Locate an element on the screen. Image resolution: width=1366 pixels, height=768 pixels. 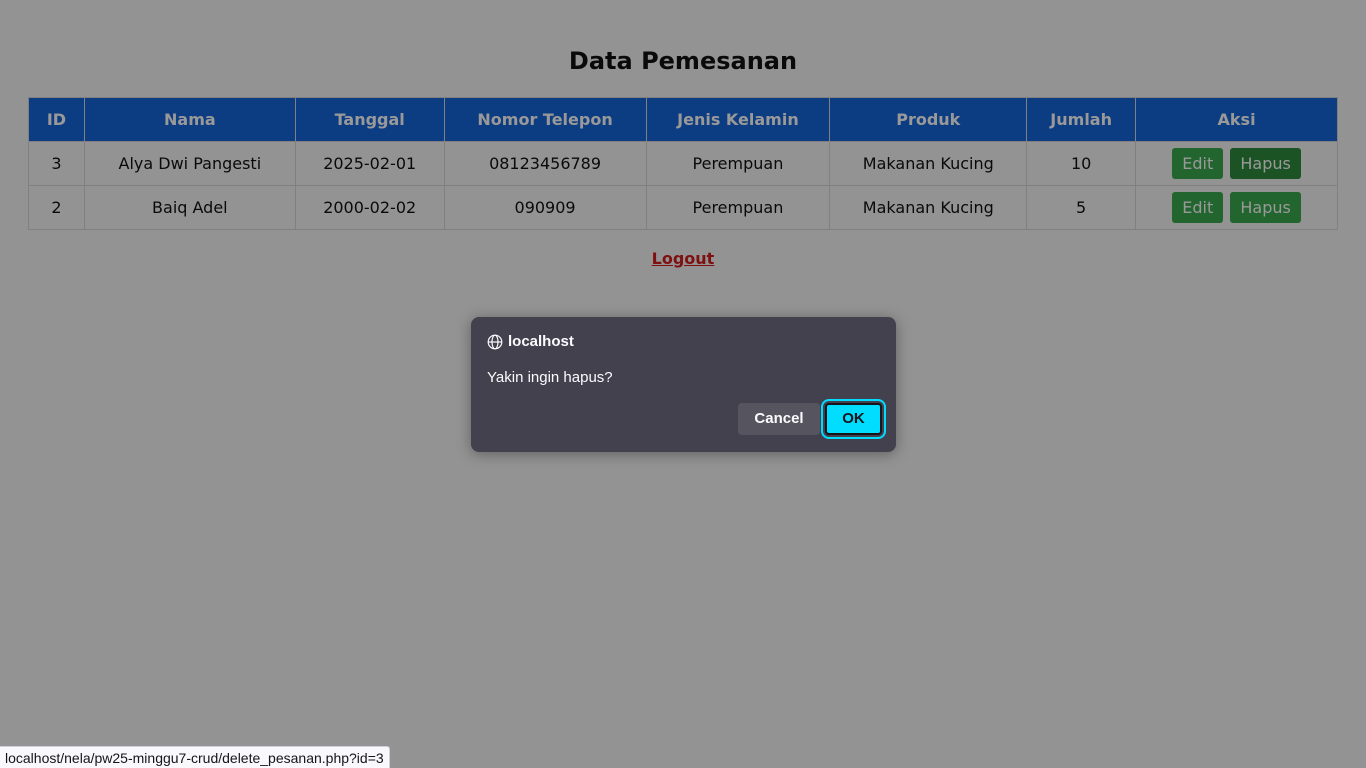
confirm-dialog: localhost Yakin ingin hapus? Cancel OK is located at coordinates (683, 384).